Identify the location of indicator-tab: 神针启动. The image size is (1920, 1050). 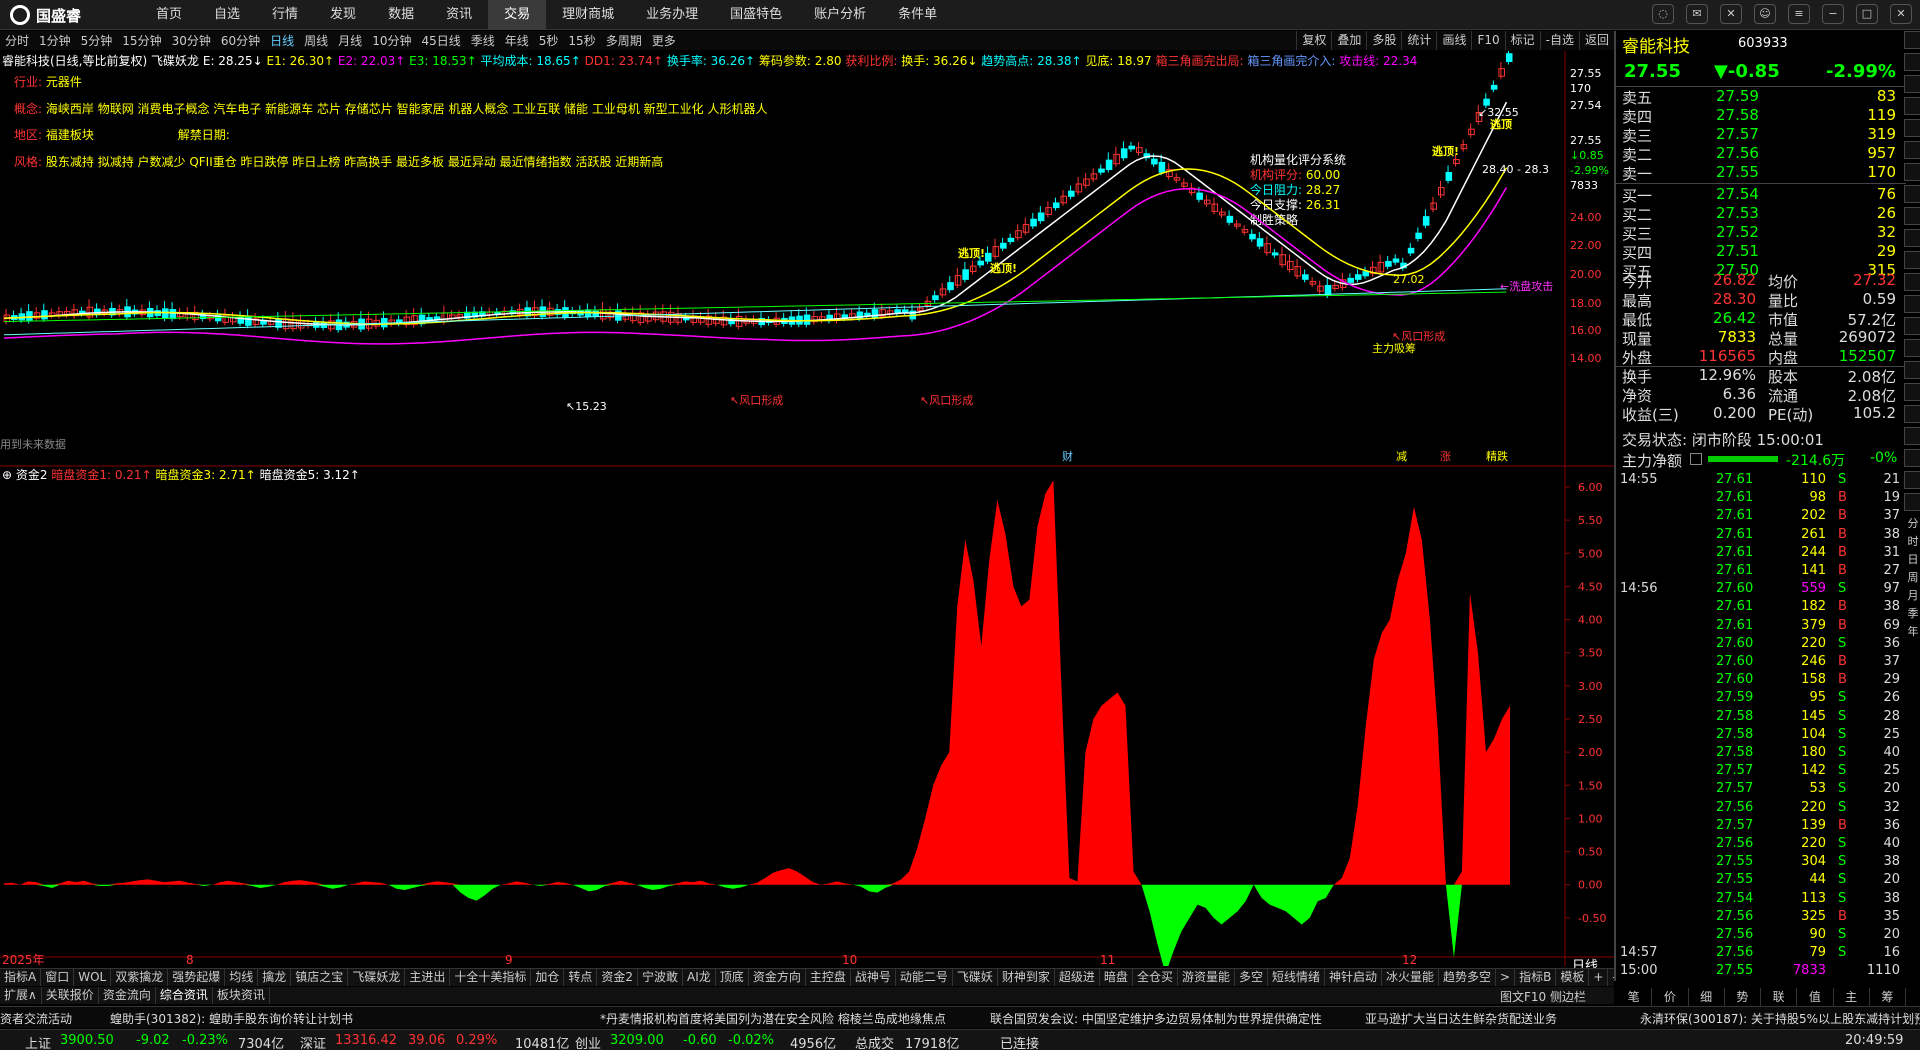
(1354, 977).